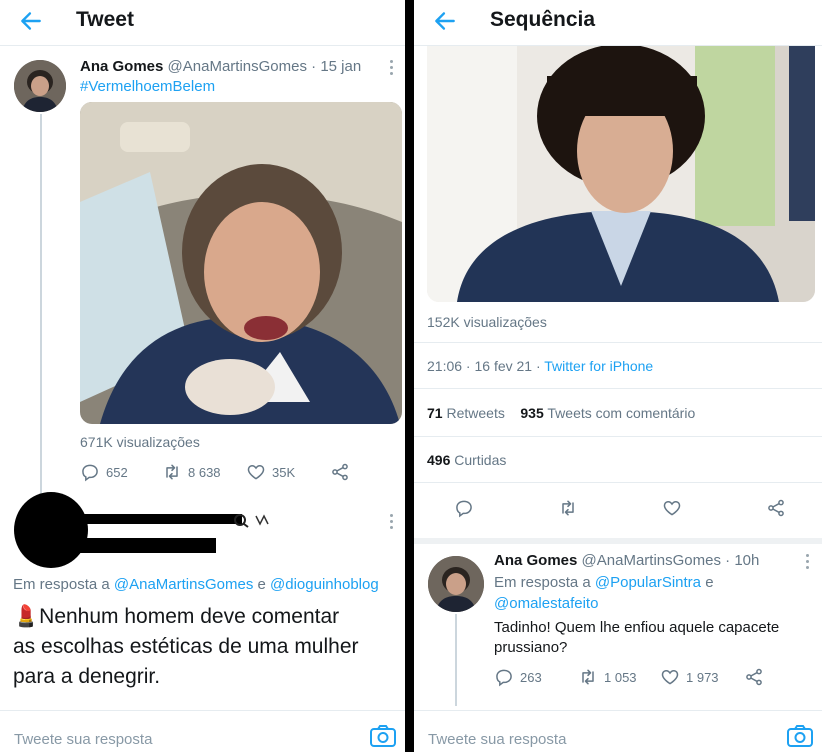 The image size is (822, 752). I want to click on tweet-source-link: Twitter for iPhone, so click(598, 366).